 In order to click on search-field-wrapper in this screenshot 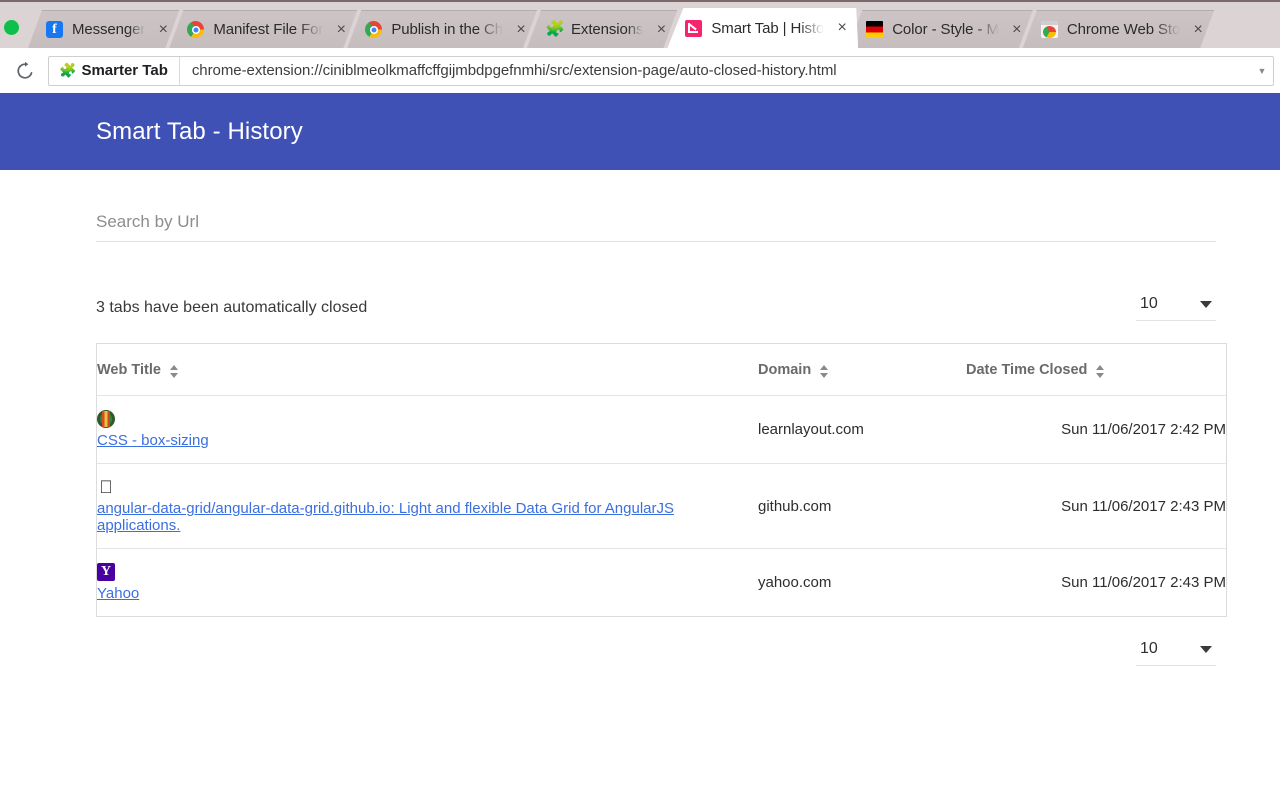, I will do `click(656, 227)`.